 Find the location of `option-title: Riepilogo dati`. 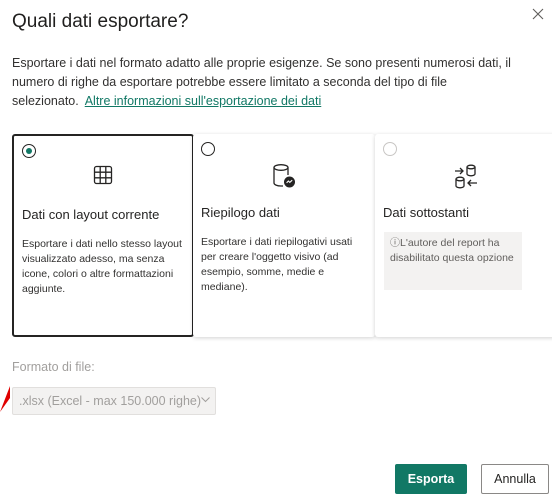

option-title: Riepilogo dati is located at coordinates (240, 212).